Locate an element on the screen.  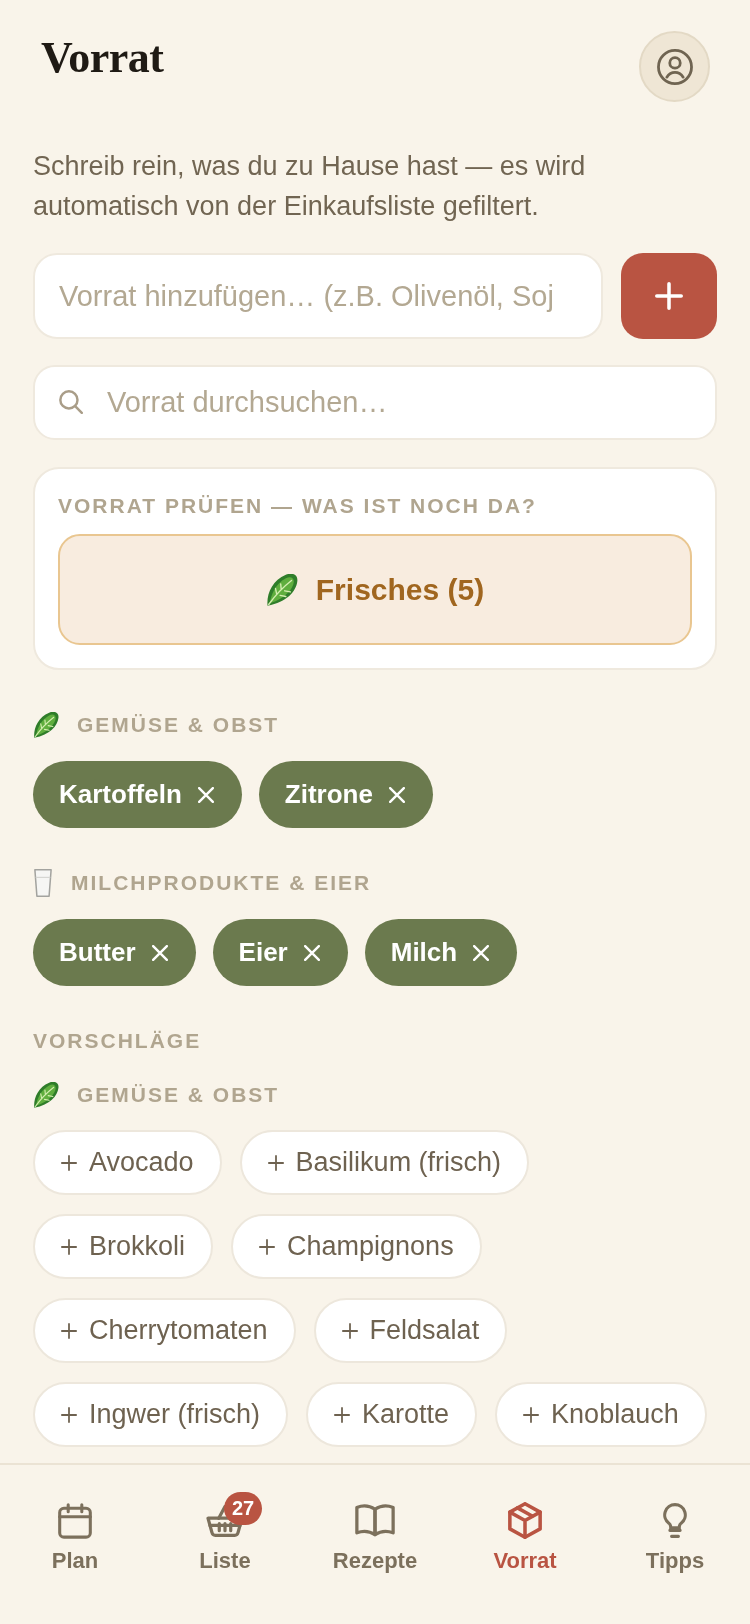
category-check-button: Frisches (5) is located at coordinates (375, 589).